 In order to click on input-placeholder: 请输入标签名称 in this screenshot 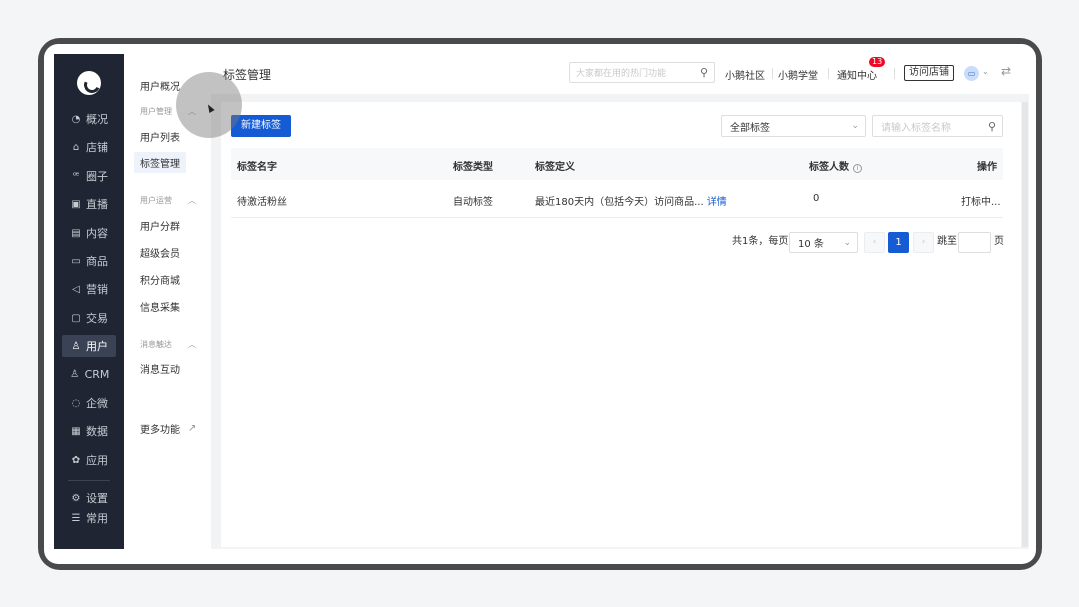, I will do `click(916, 128)`.